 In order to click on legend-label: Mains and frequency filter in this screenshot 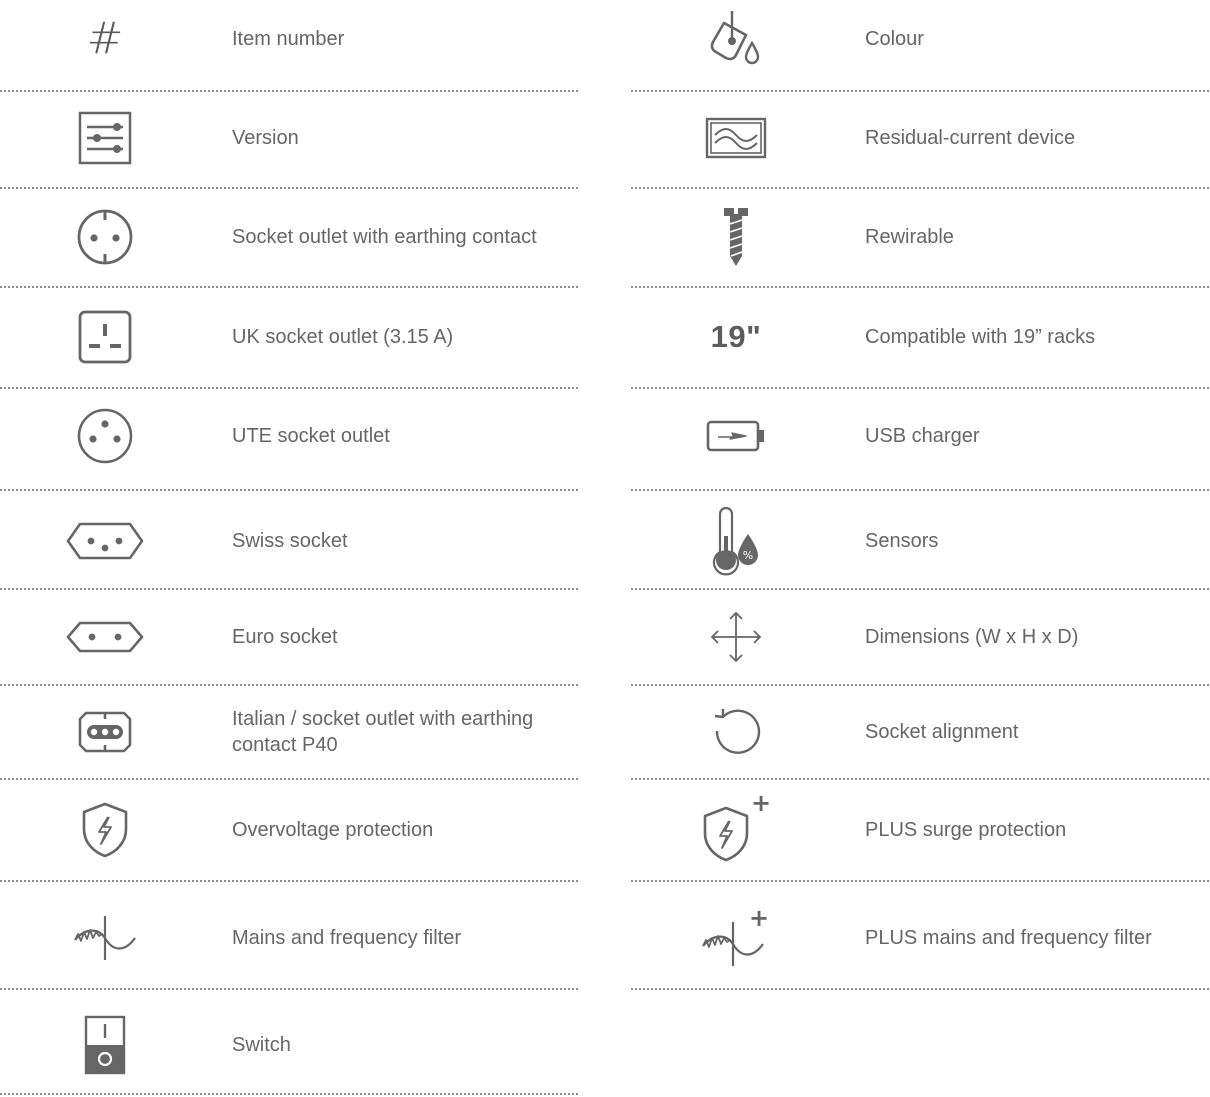, I will do `click(347, 938)`.